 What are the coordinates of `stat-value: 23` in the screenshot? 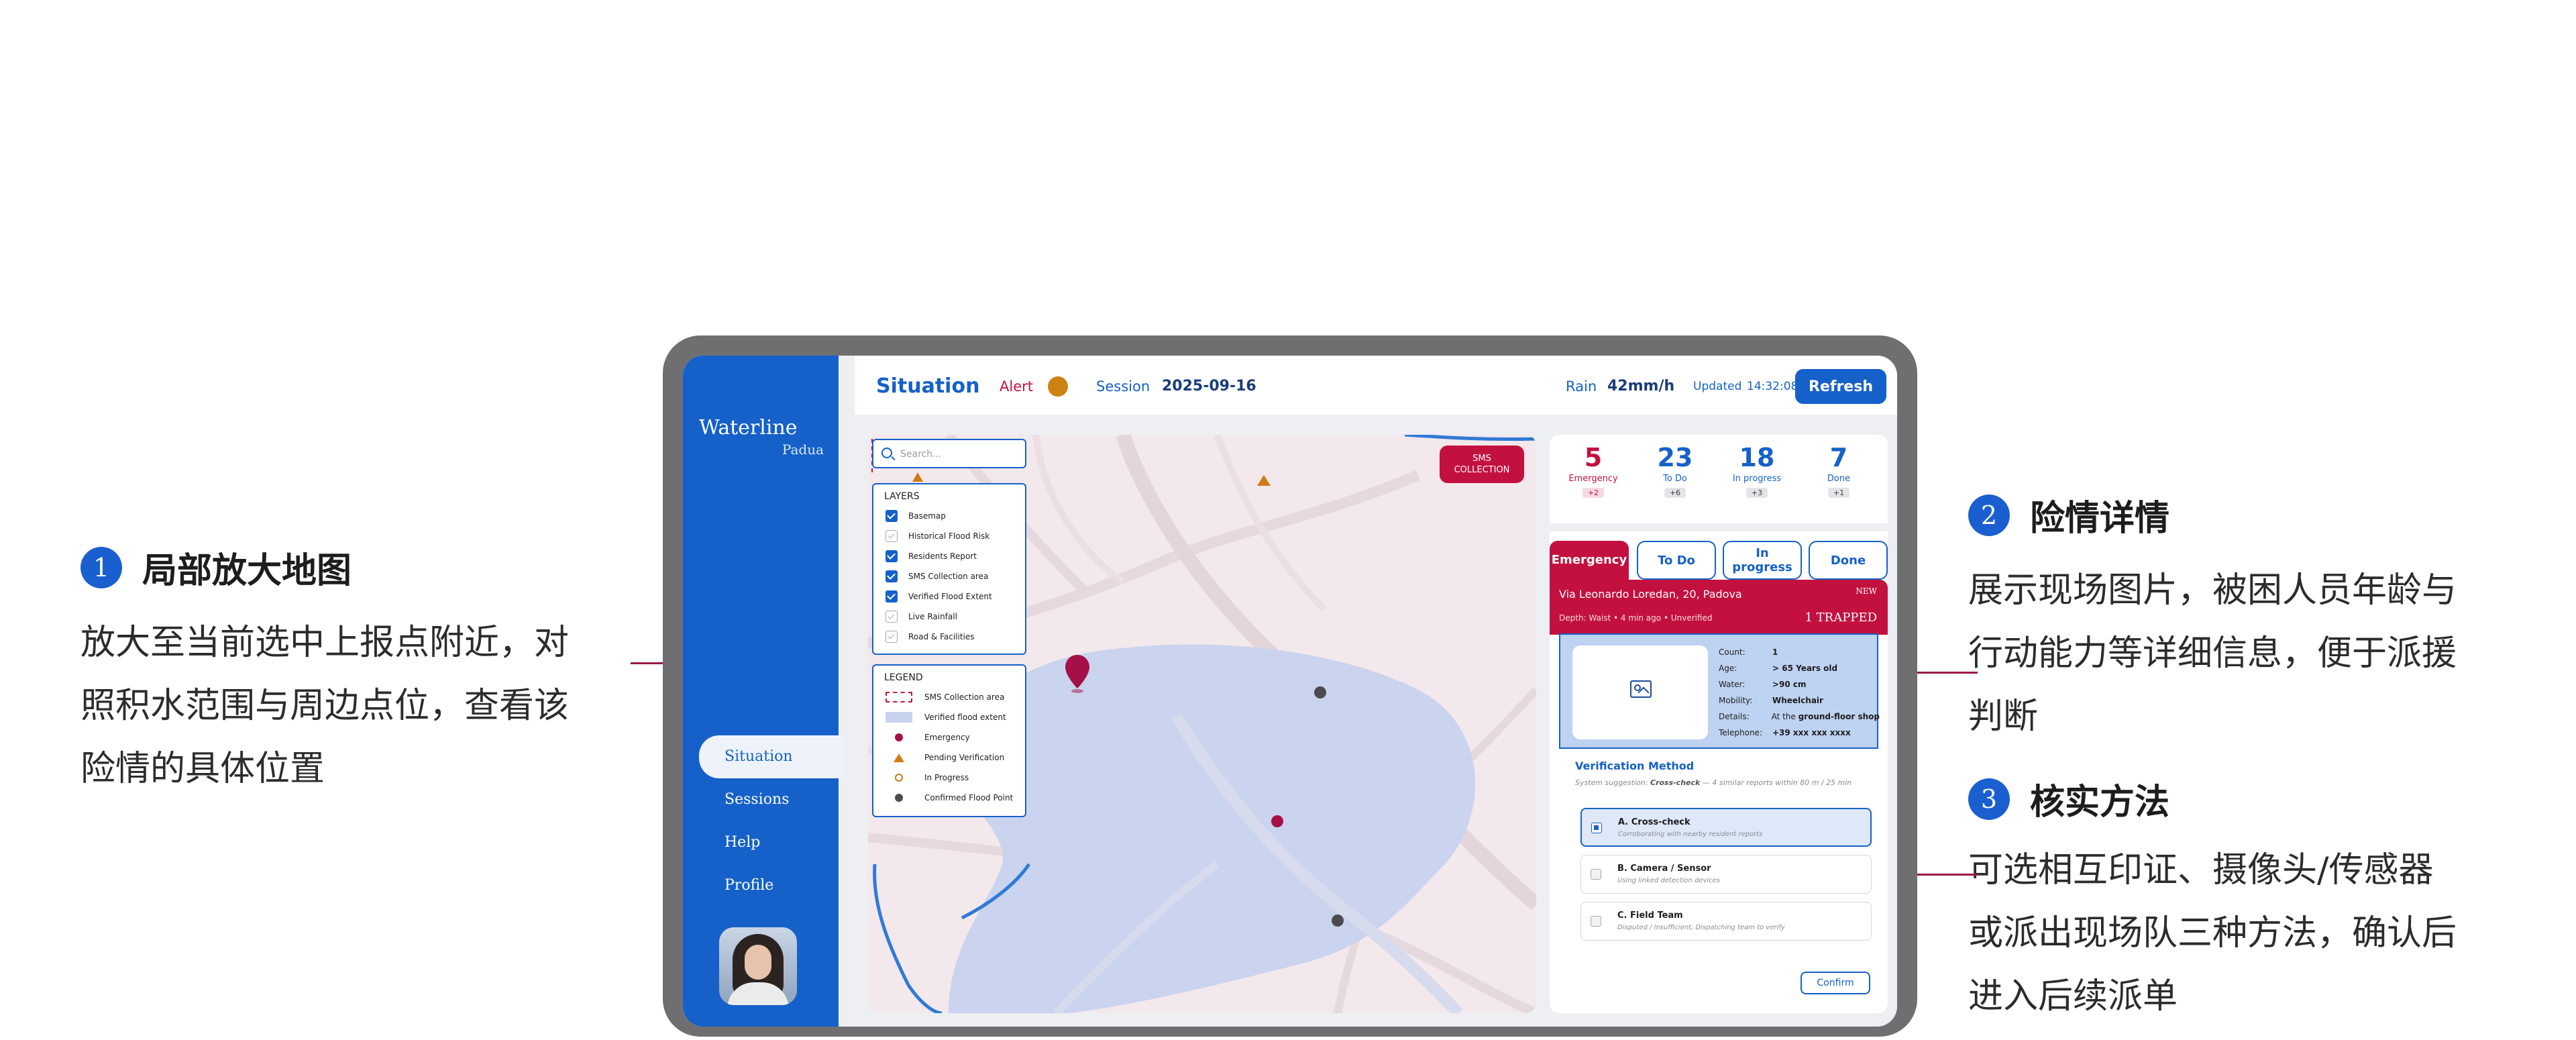 It's located at (1675, 458).